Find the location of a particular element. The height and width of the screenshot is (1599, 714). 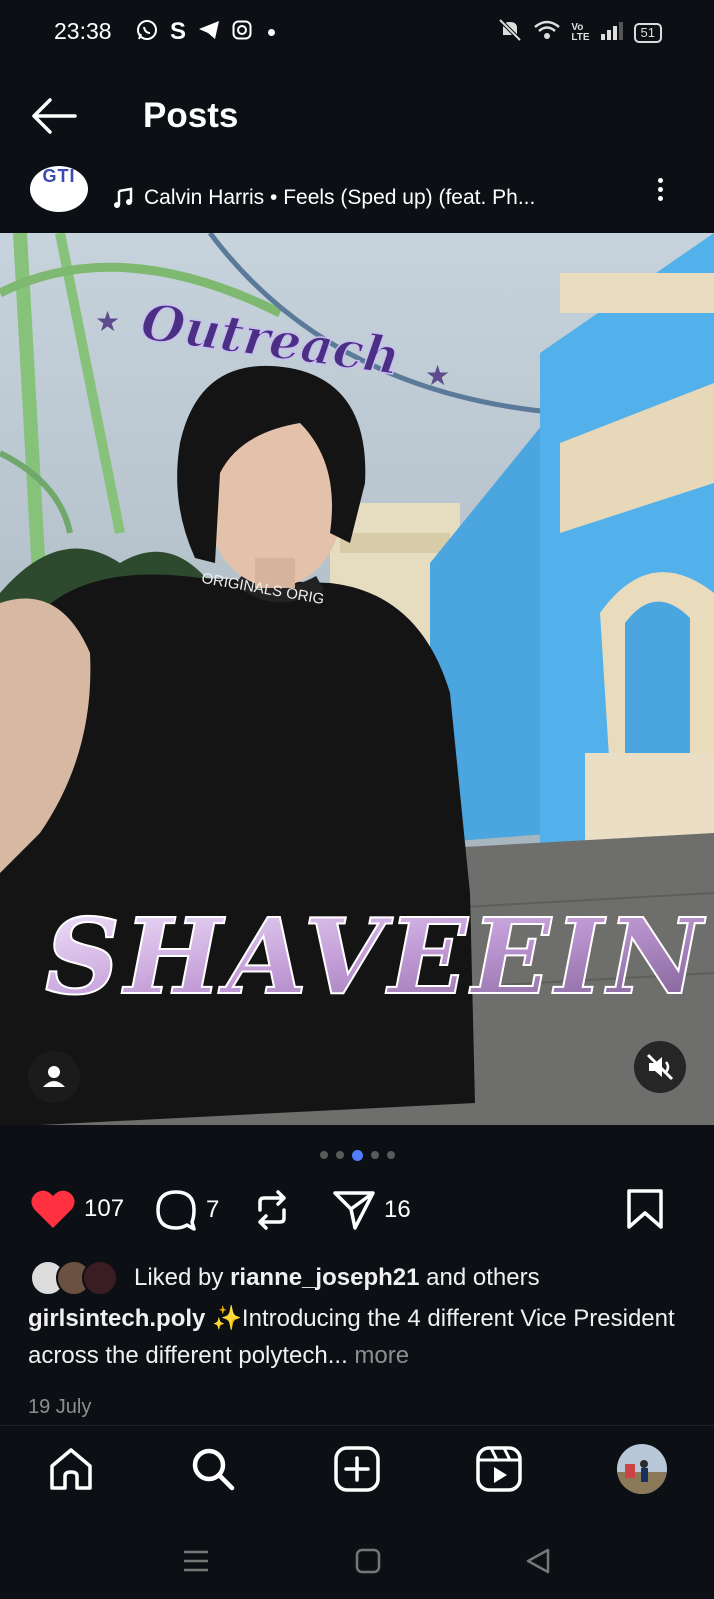

recent-apps-button is located at coordinates (196, 1563).